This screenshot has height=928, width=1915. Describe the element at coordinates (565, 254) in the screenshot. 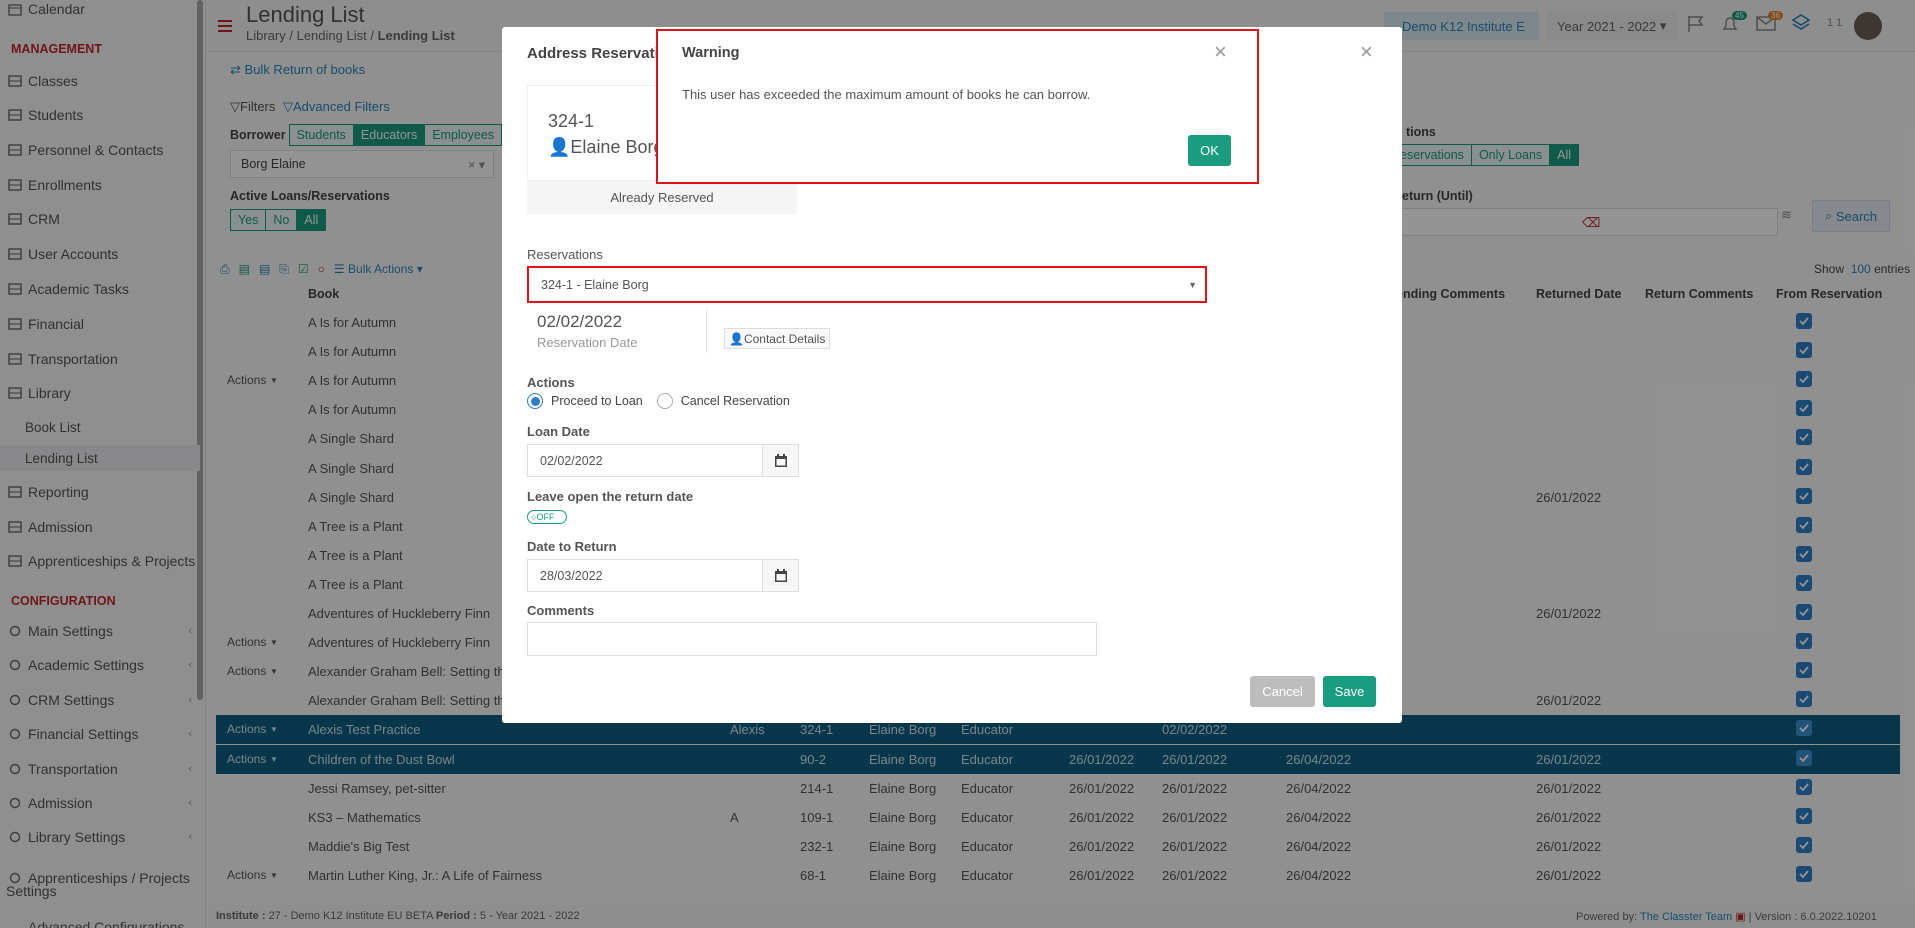

I see `reservations-label: Reservations` at that location.